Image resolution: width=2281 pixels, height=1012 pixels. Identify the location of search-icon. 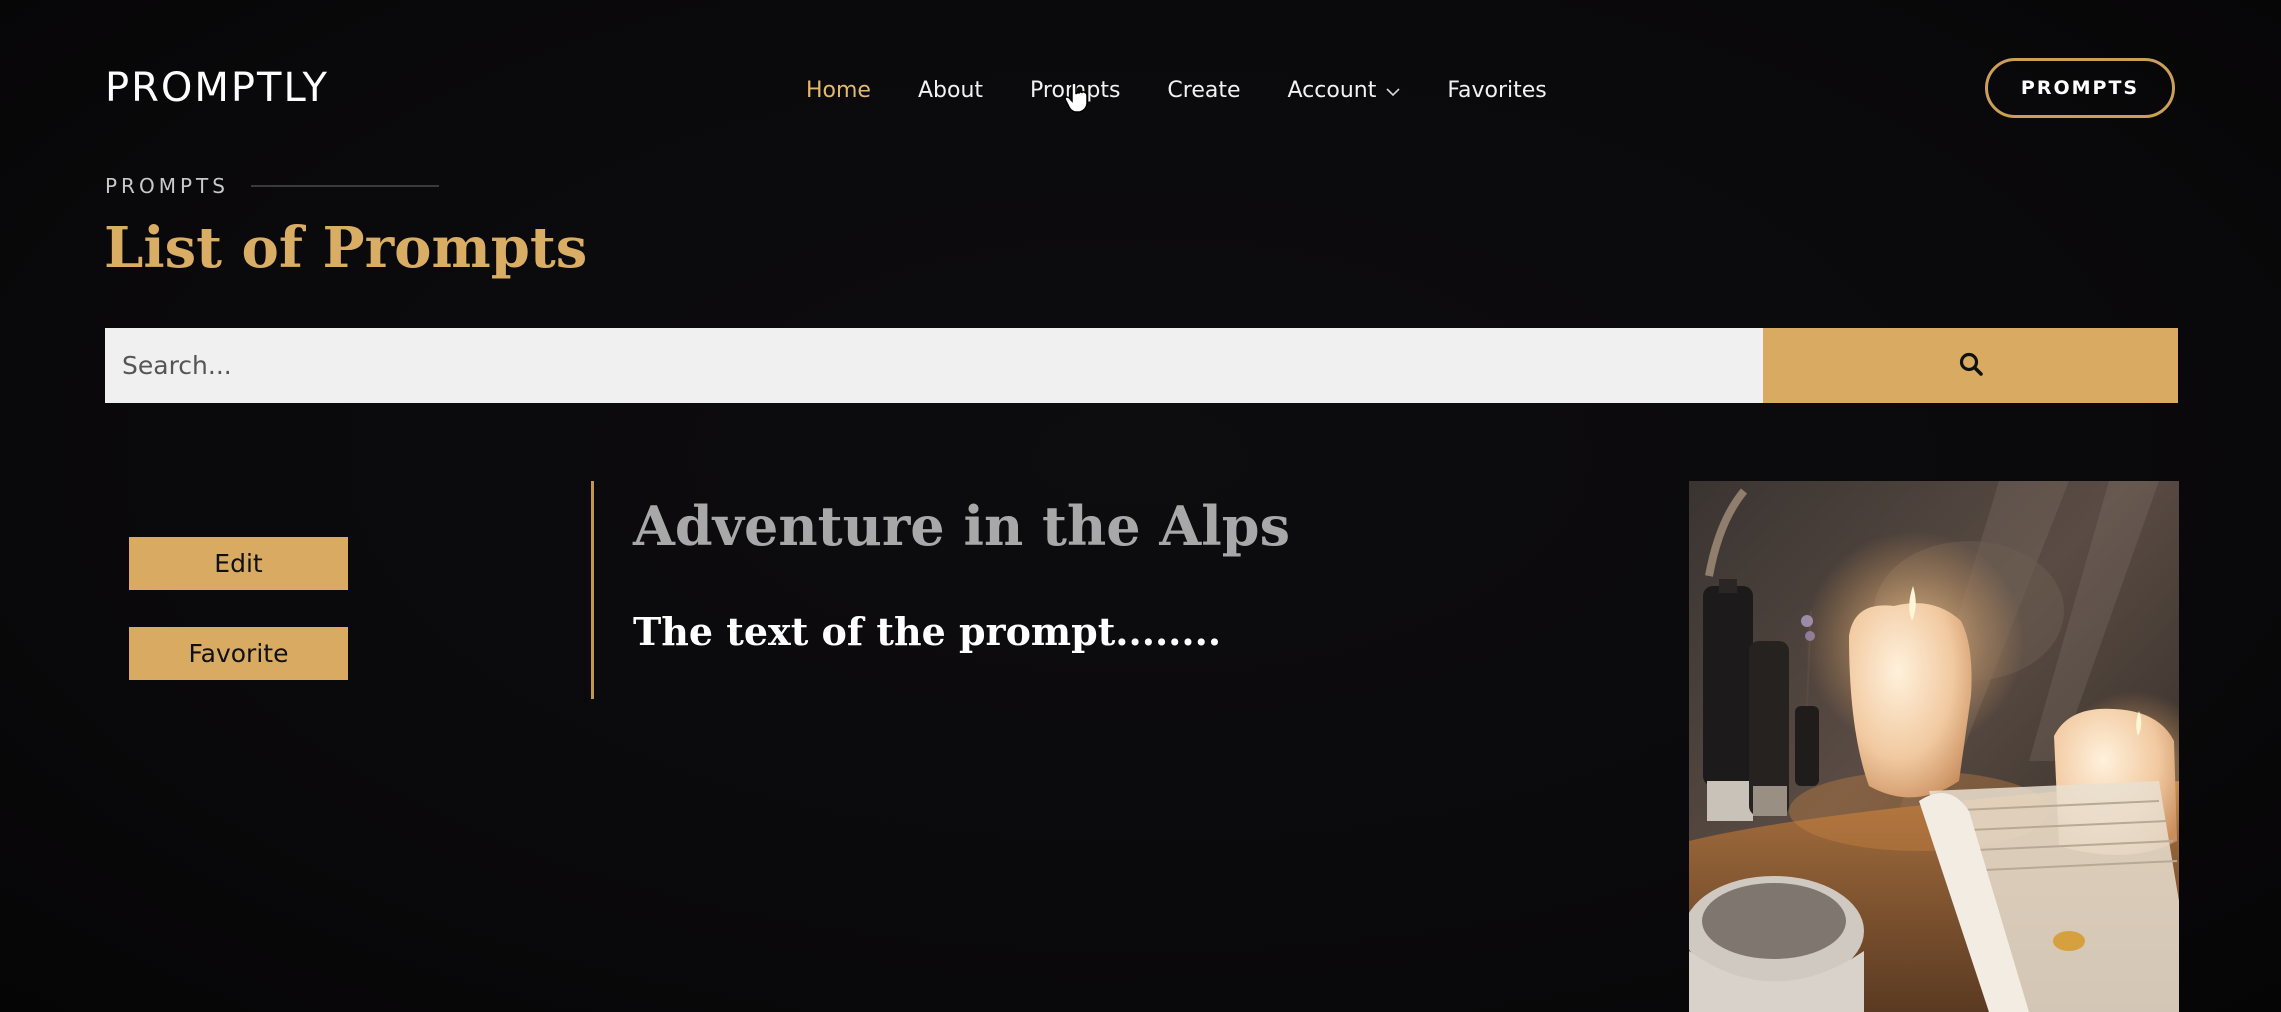
(1971, 366).